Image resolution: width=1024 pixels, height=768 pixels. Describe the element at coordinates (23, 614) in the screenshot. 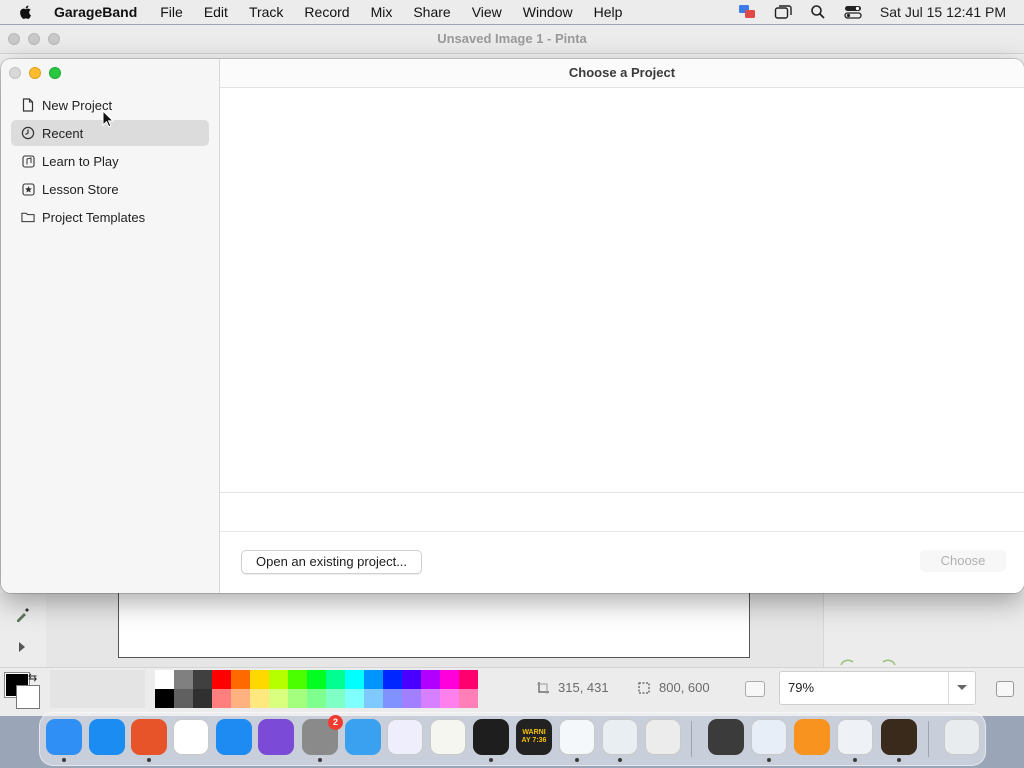

I see `color-picker-tool-icon` at that location.